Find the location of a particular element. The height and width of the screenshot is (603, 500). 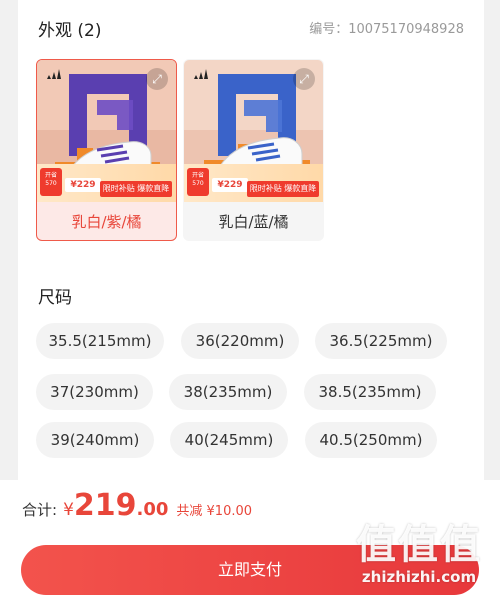

discount-amount: 共减 ¥10.00 is located at coordinates (214, 511).